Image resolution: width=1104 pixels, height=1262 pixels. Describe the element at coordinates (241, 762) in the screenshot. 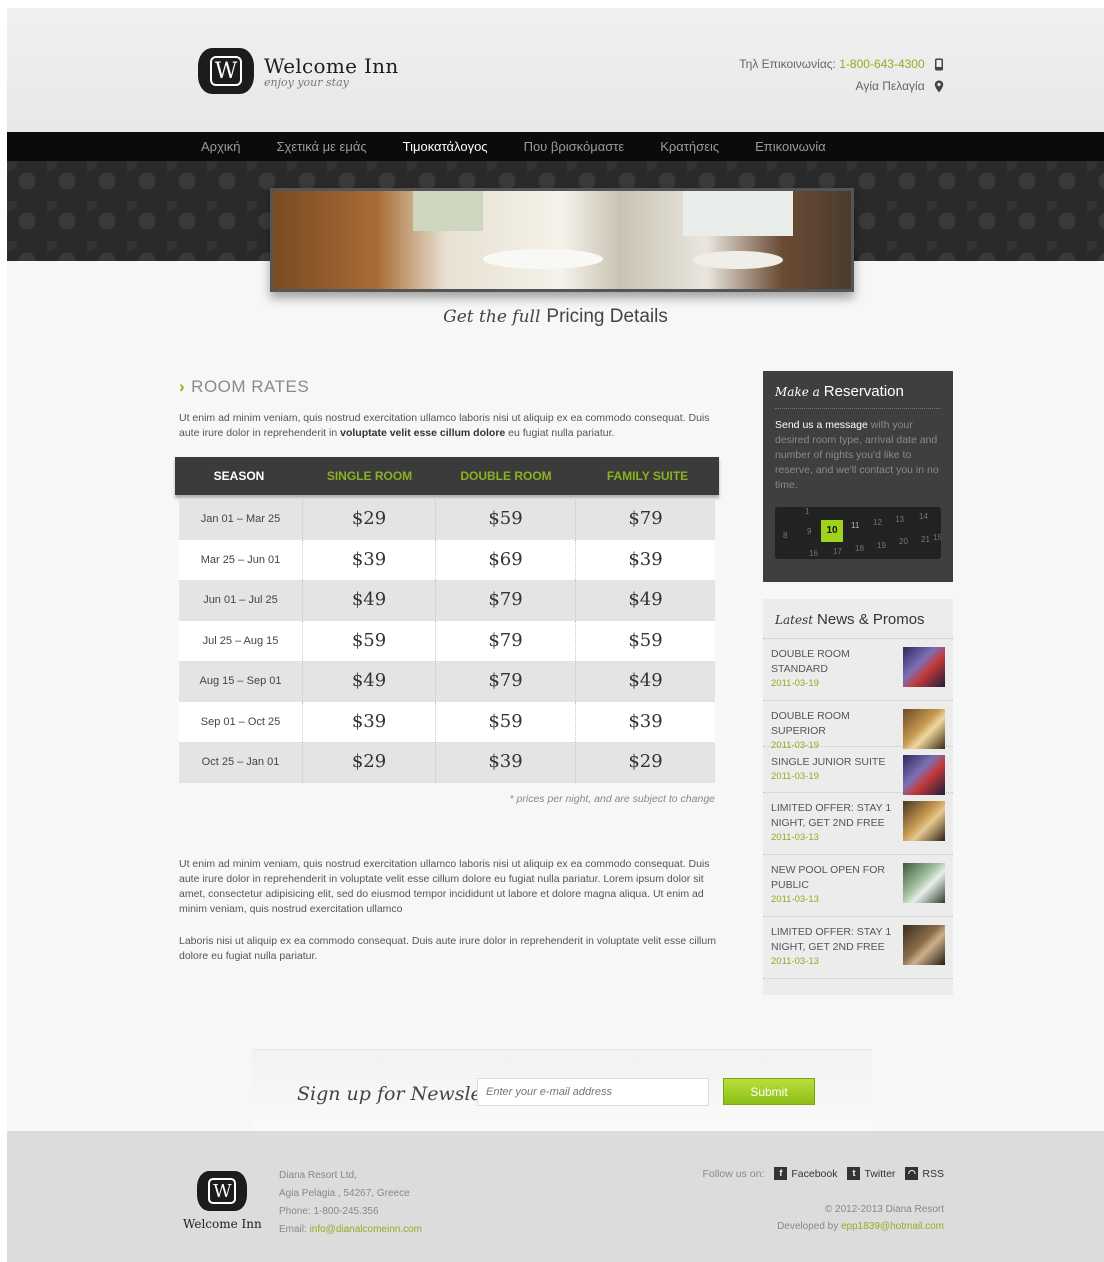

I see `season-cell: Oct 25 – Jan 01` at that location.